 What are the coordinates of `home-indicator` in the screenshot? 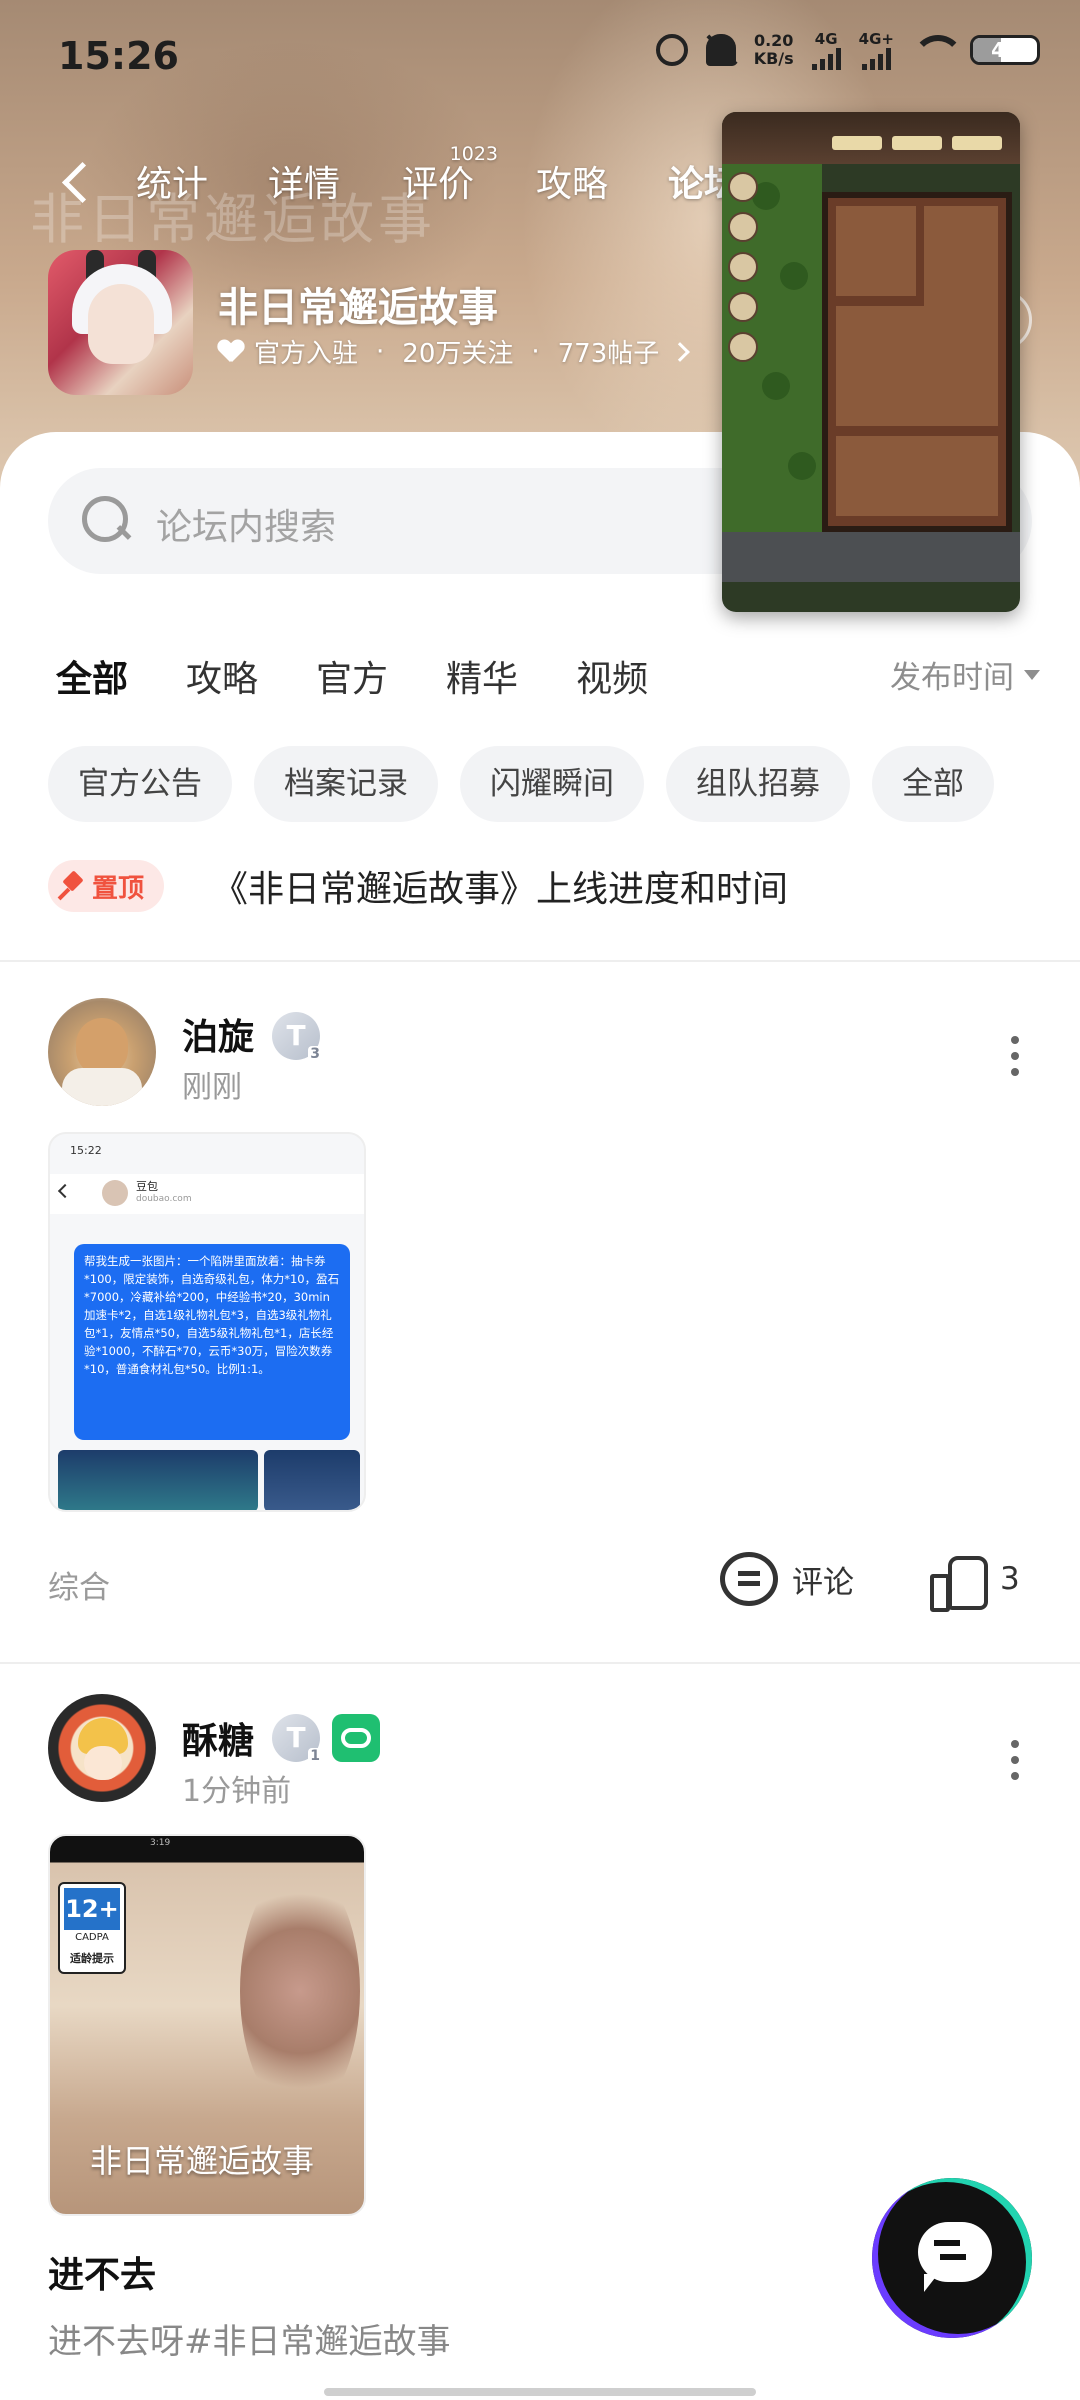 It's located at (540, 2392).